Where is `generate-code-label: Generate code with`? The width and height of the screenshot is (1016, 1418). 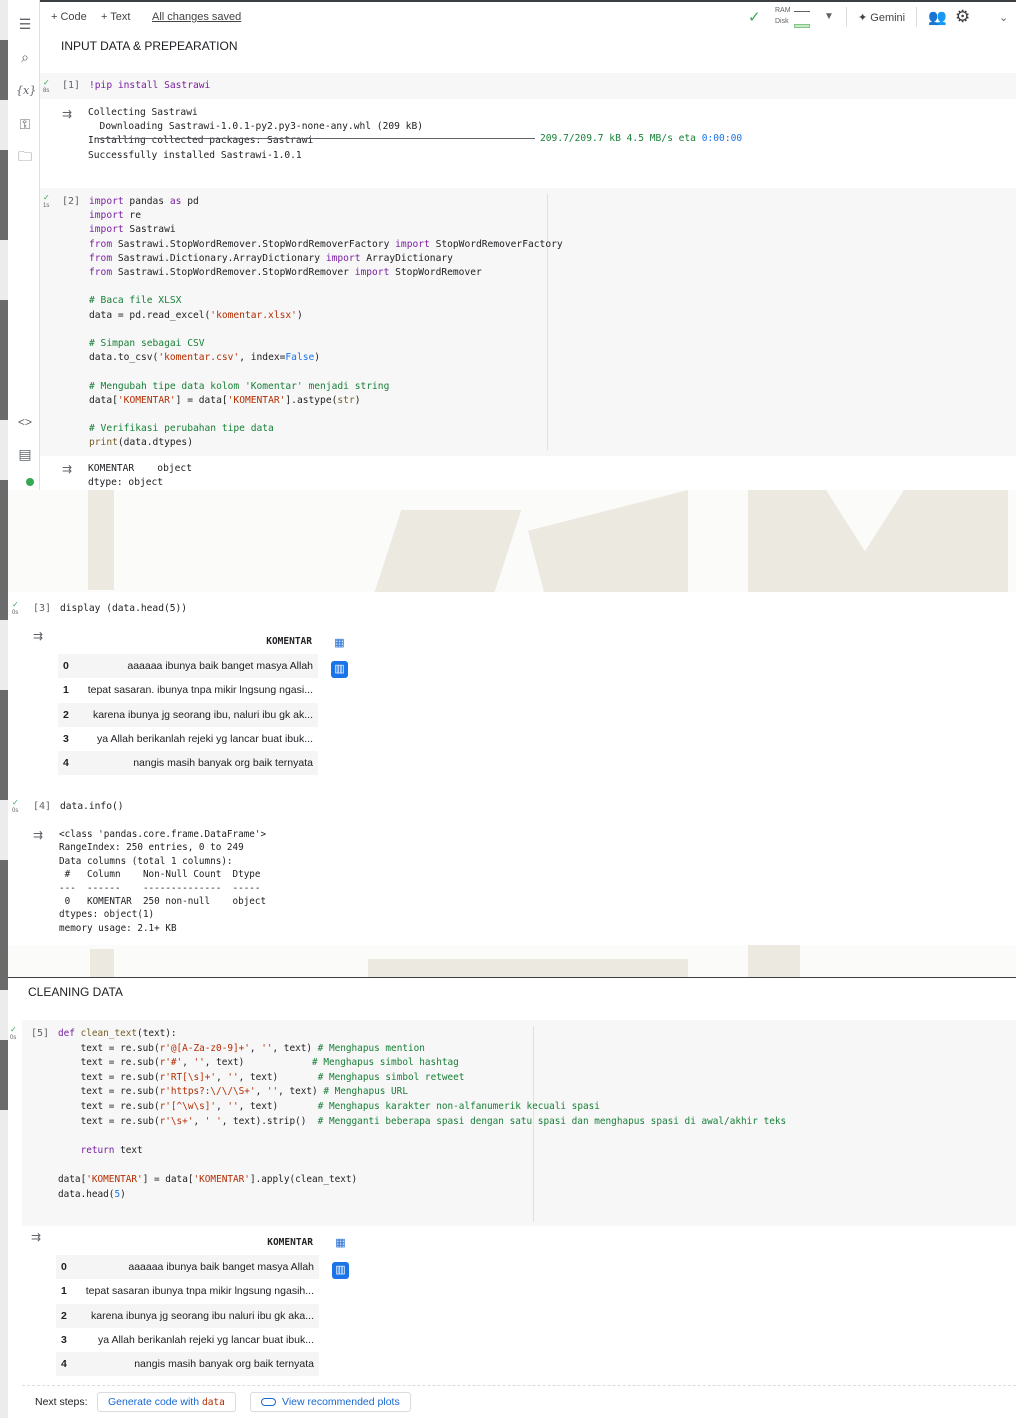
generate-code-label: Generate code with is located at coordinates (154, 1402).